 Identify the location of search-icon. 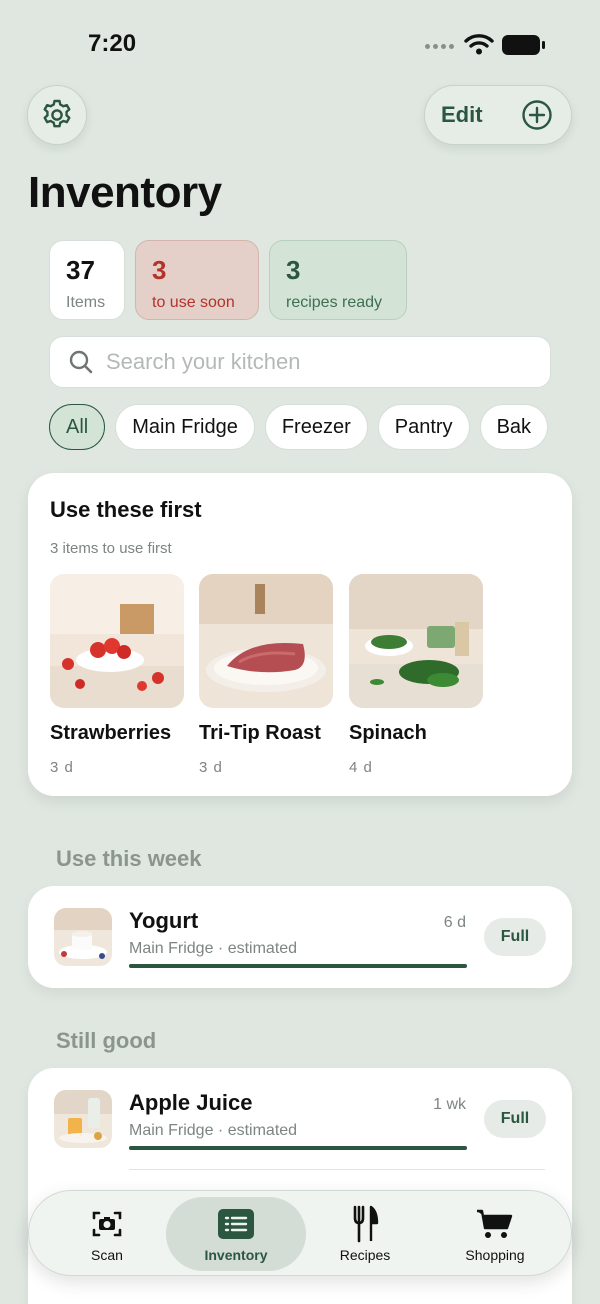
(81, 362).